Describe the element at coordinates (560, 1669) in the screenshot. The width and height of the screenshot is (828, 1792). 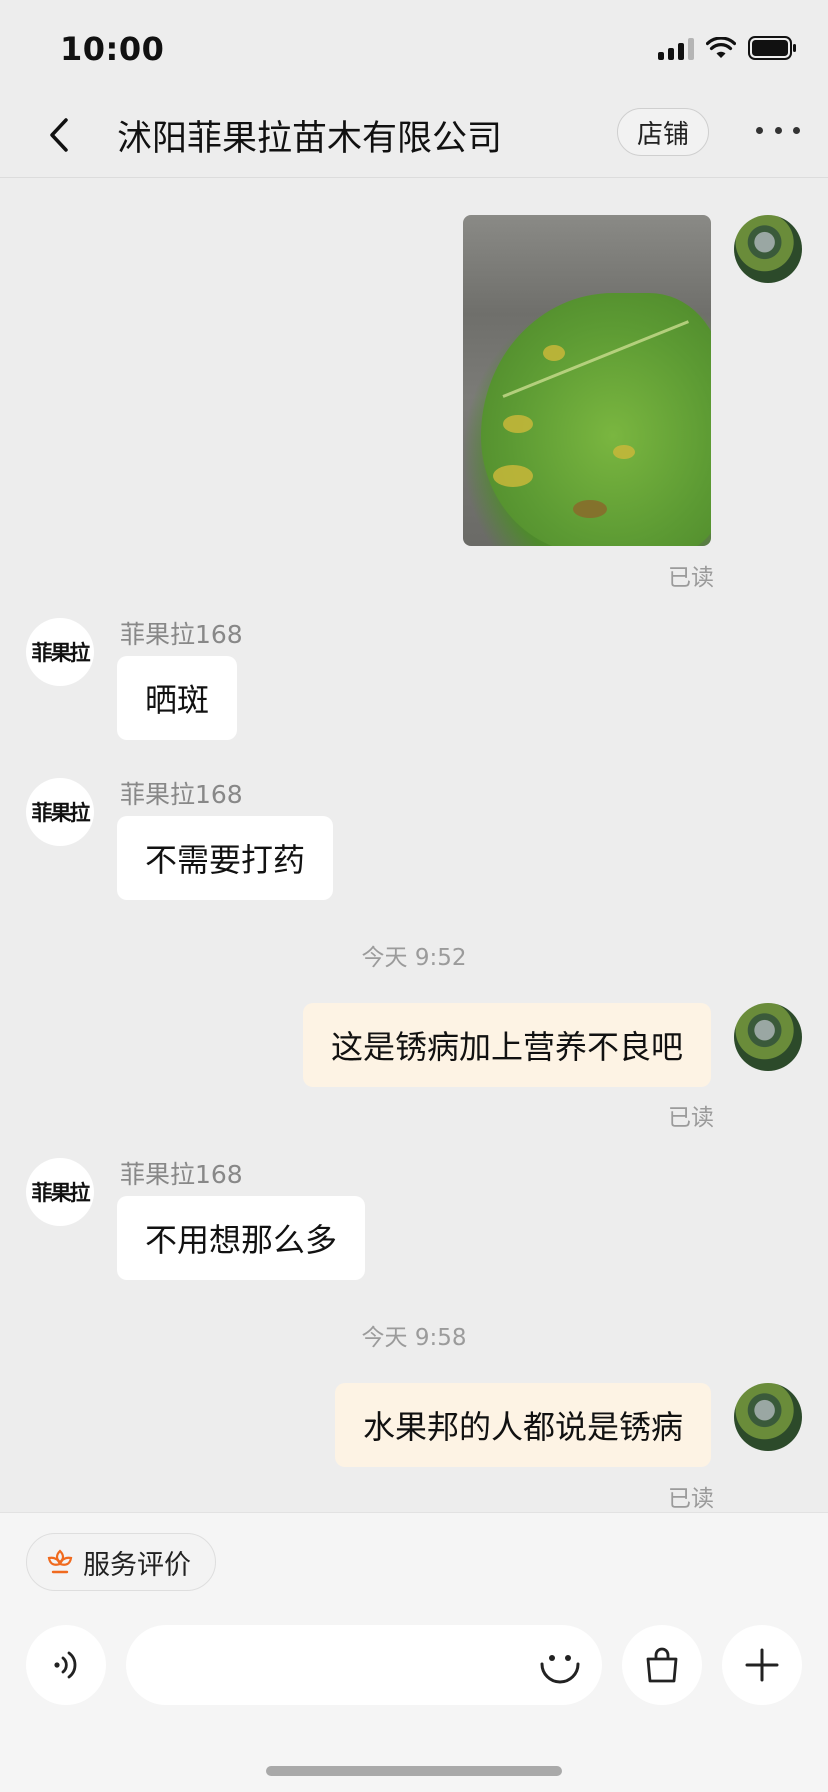
I see `emoji-icon` at that location.